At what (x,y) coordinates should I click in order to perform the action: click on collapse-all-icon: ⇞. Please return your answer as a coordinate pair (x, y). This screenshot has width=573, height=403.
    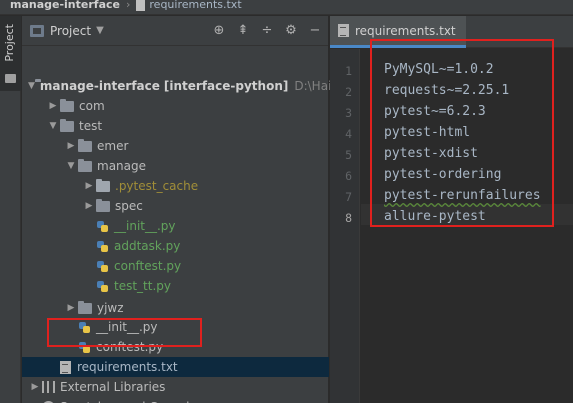
    Looking at the image, I should click on (243, 30).